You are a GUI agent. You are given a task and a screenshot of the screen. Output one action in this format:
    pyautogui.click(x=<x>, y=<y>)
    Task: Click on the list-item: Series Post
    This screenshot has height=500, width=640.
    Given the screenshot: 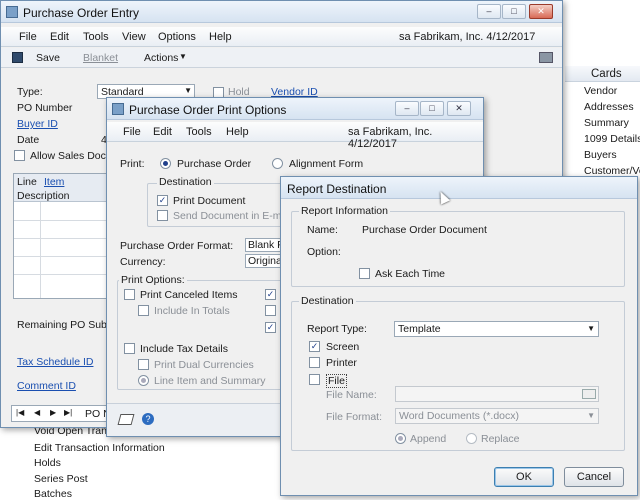 What is the action you would take?
    pyautogui.click(x=61, y=479)
    